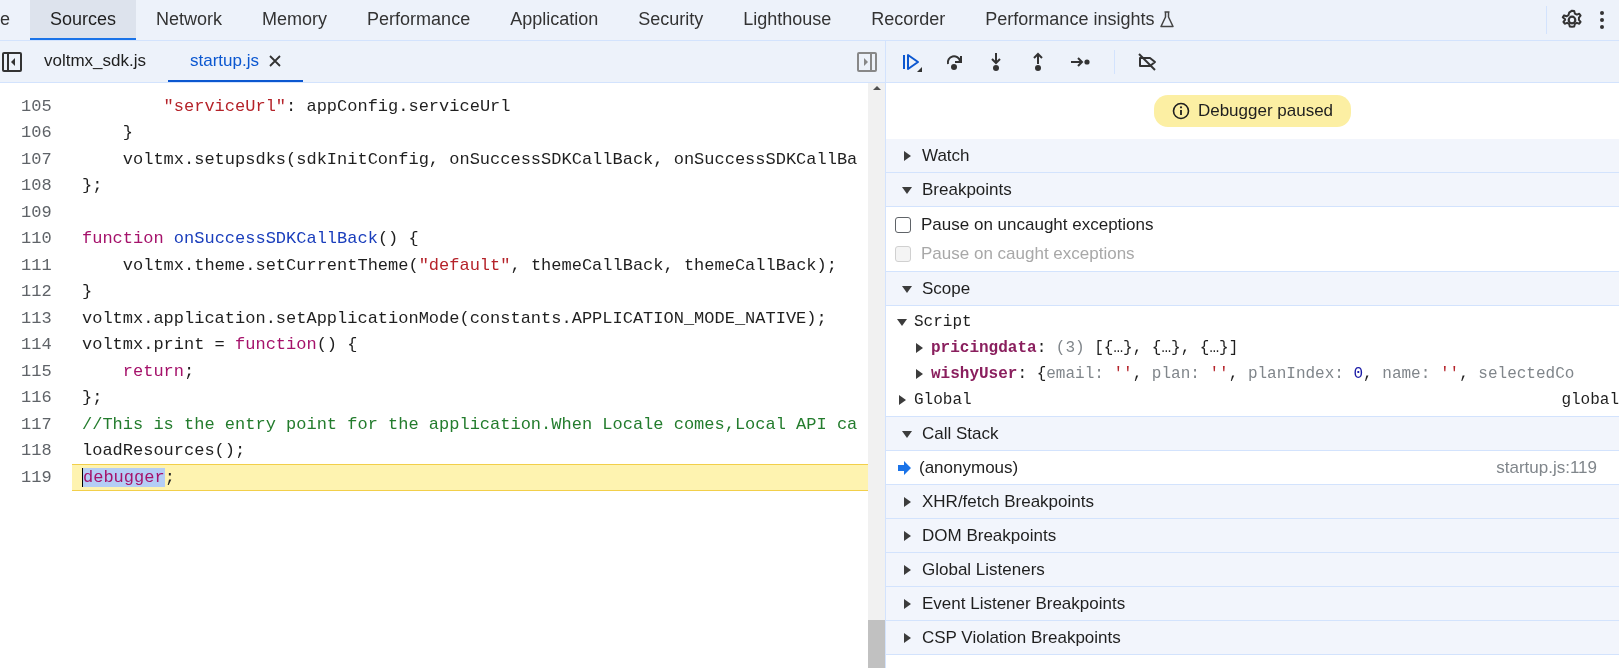 The height and width of the screenshot is (668, 1619). I want to click on line-number: 111, so click(36, 265).